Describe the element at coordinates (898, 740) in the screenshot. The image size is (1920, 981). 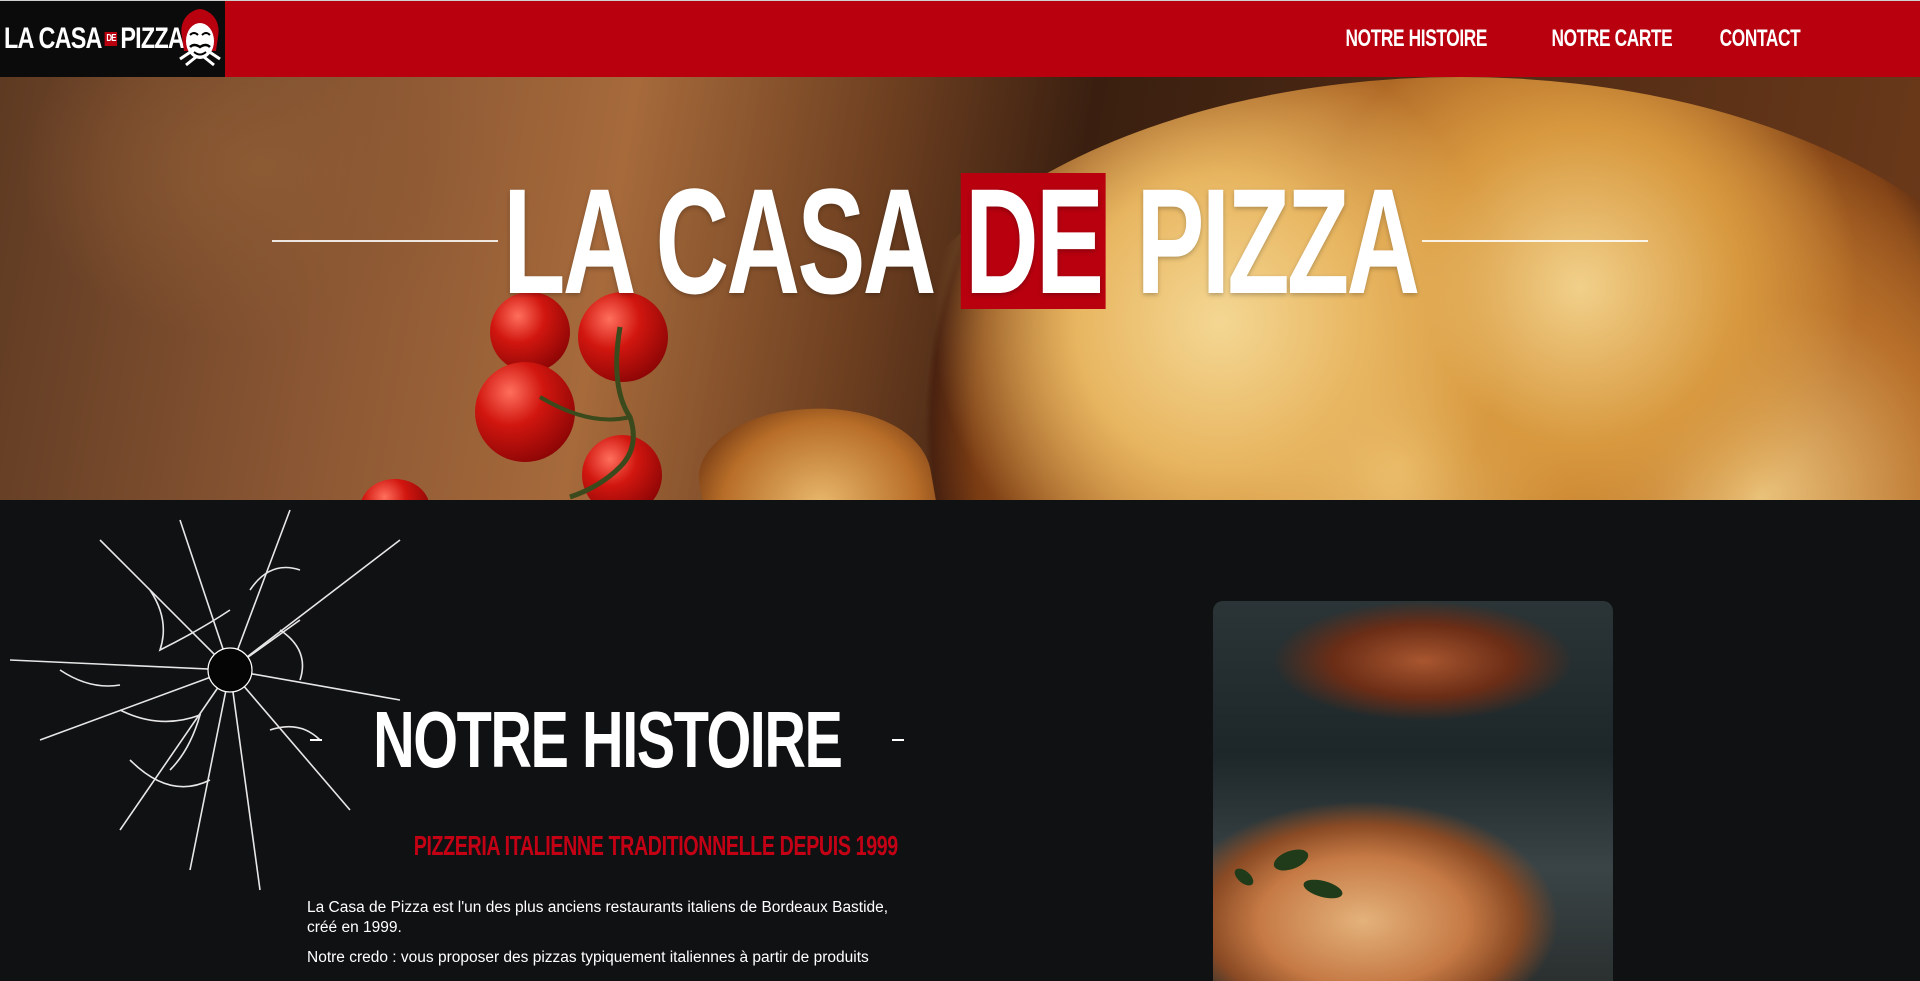
I see `story-title-right-line` at that location.